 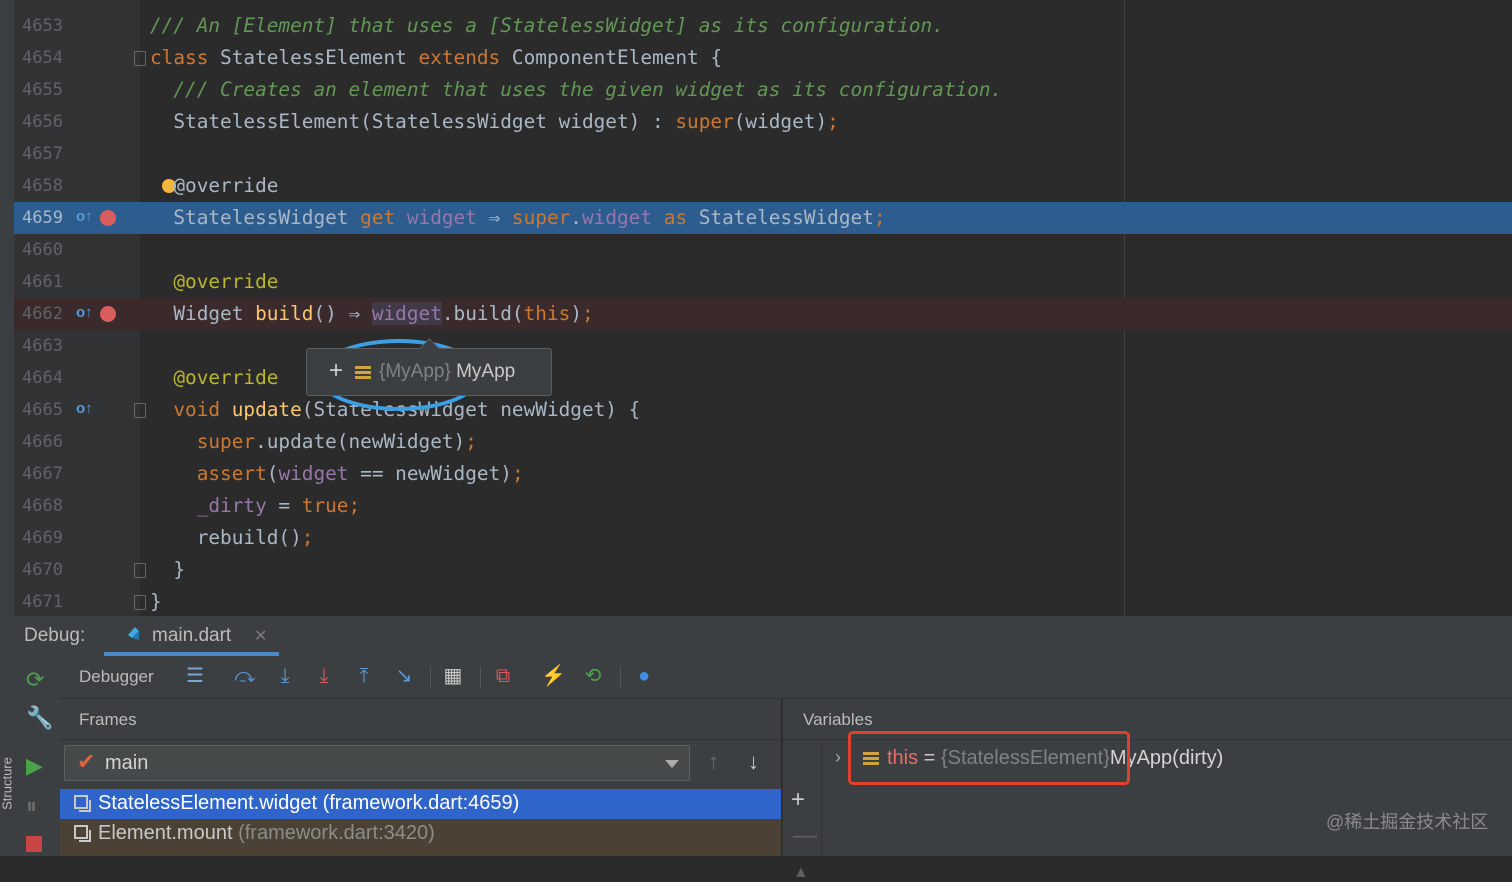 What do you see at coordinates (593, 676) in the screenshot?
I see `hot-restart-icon: ⟲` at bounding box center [593, 676].